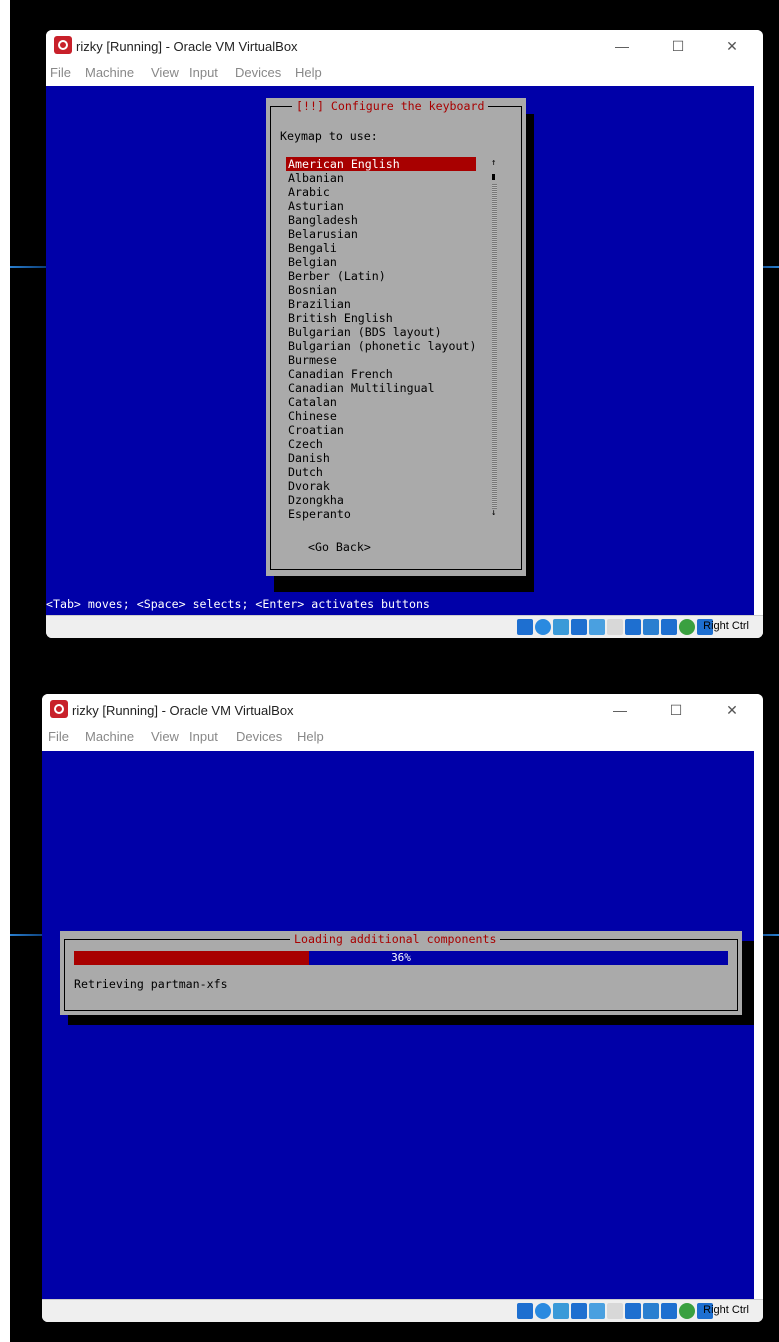 The height and width of the screenshot is (1342, 779). Describe the element at coordinates (312, 402) in the screenshot. I see `keymap-option: Catalan` at that location.